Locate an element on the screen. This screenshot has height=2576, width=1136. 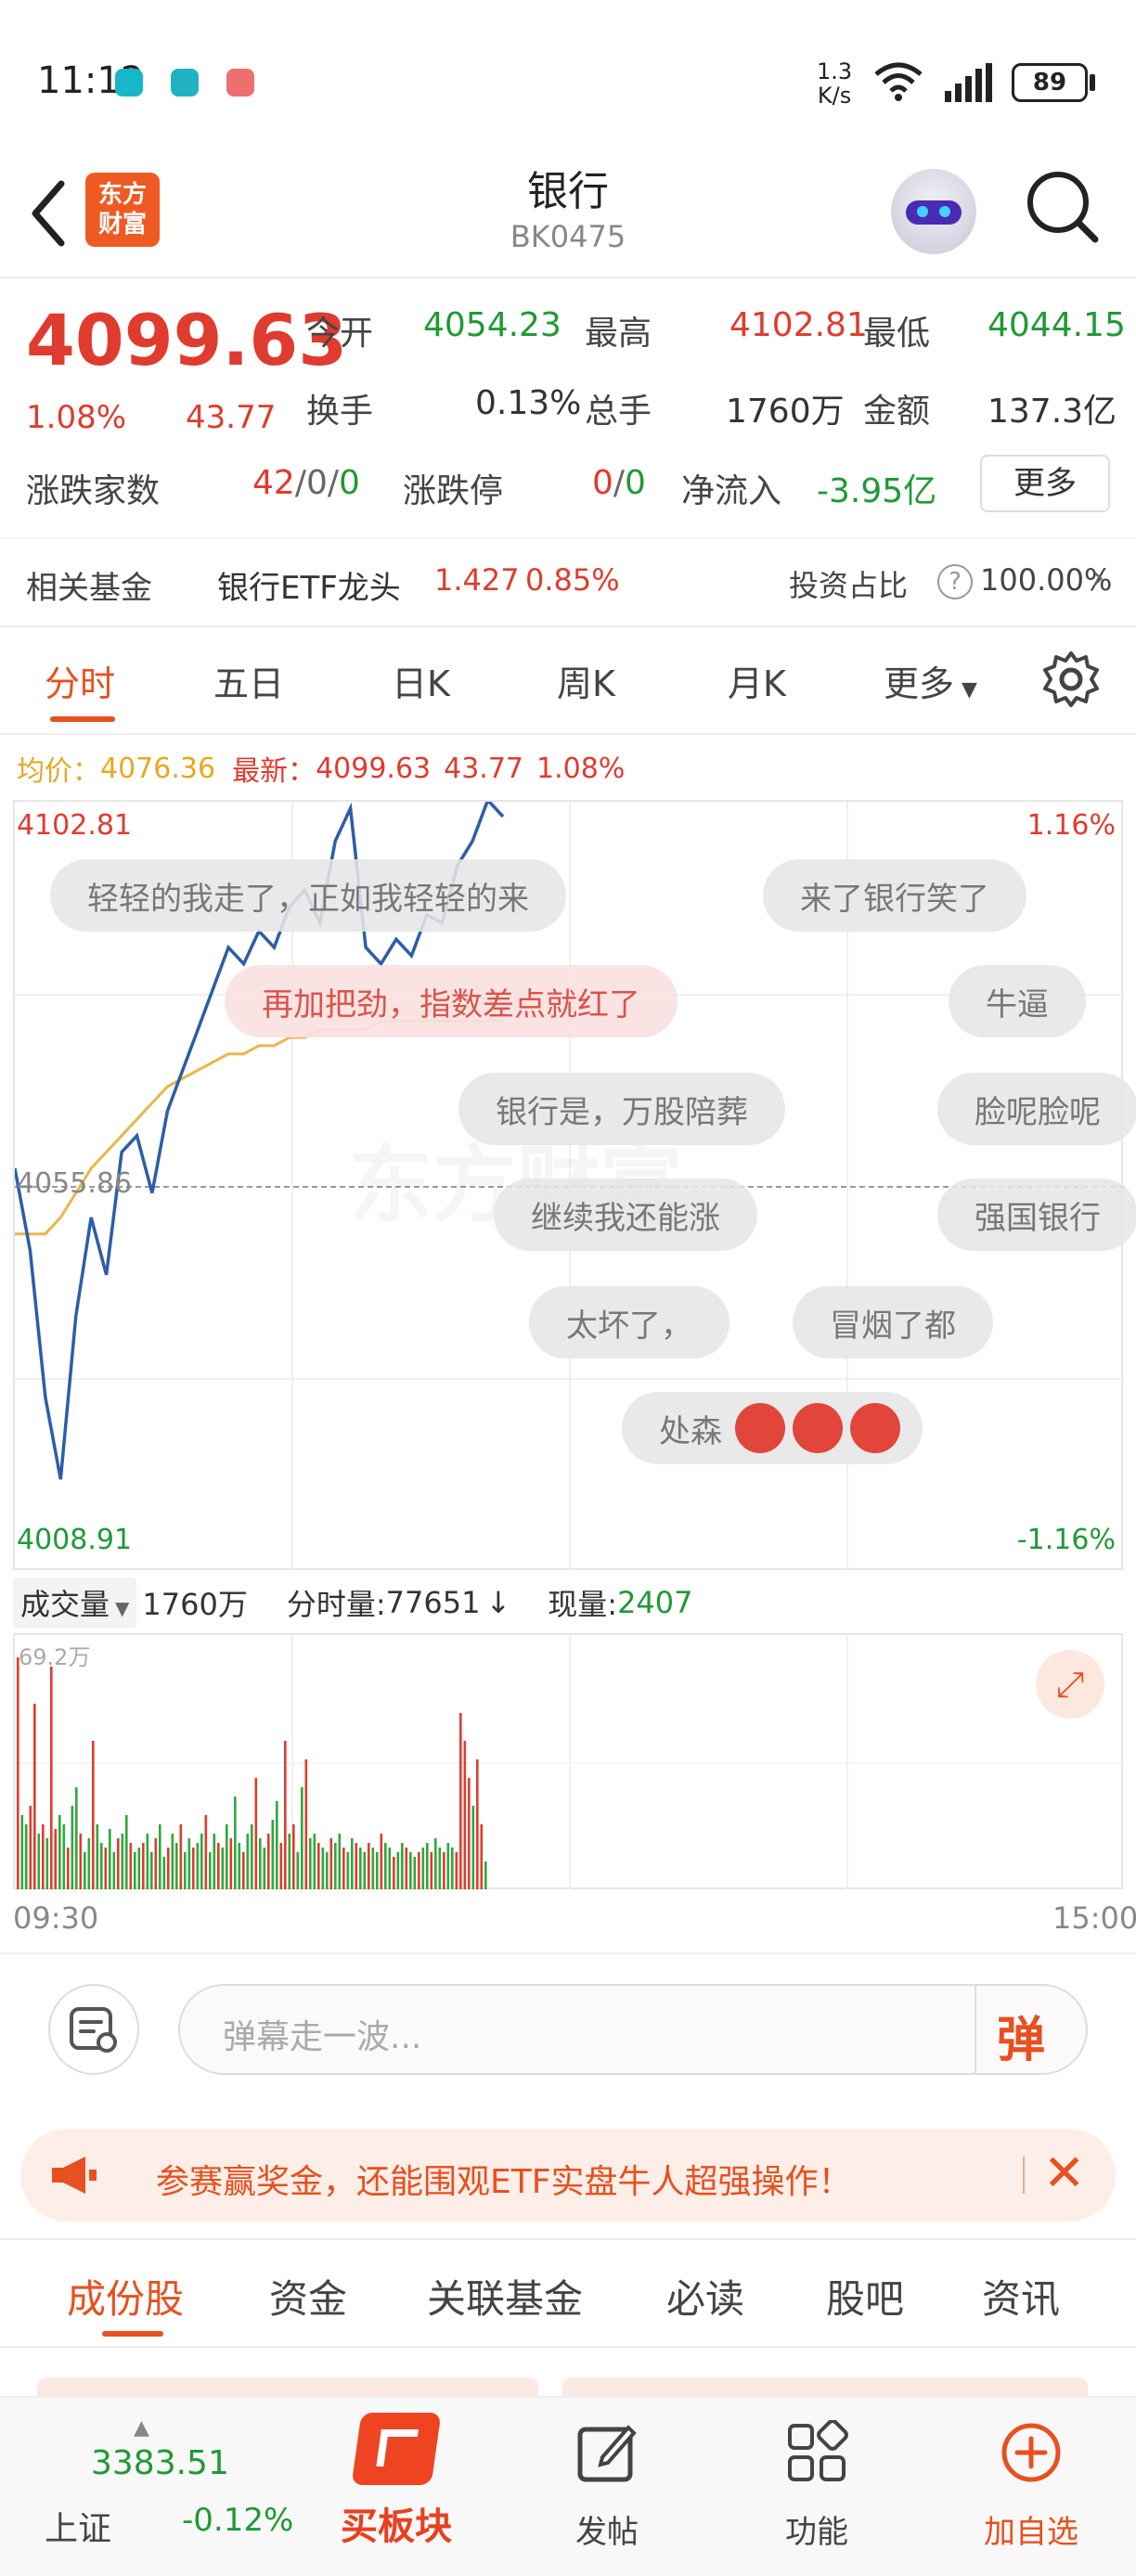
danmaku-bubble: 再加把劲，指数差点就红了 is located at coordinates (451, 1001).